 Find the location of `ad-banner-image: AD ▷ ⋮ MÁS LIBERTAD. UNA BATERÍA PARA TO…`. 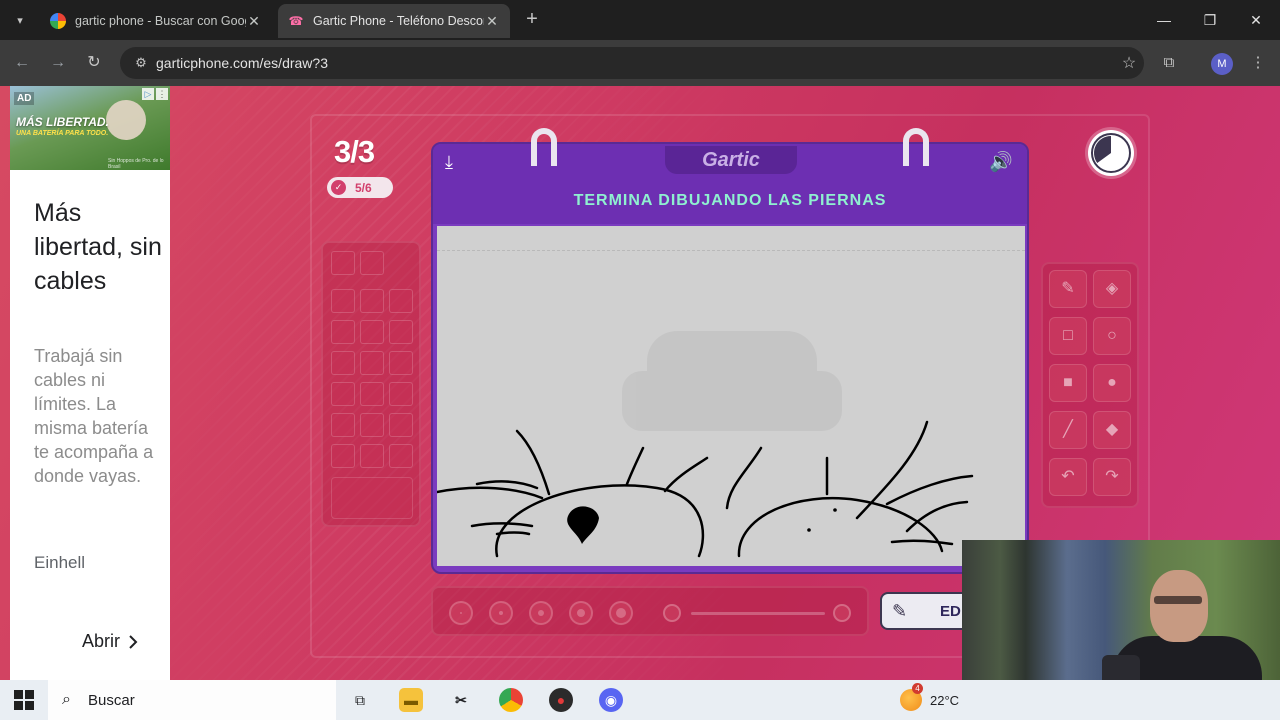

ad-banner-image: AD ▷ ⋮ MÁS LIBERTAD. UNA BATERÍA PARA TO… is located at coordinates (90, 128).